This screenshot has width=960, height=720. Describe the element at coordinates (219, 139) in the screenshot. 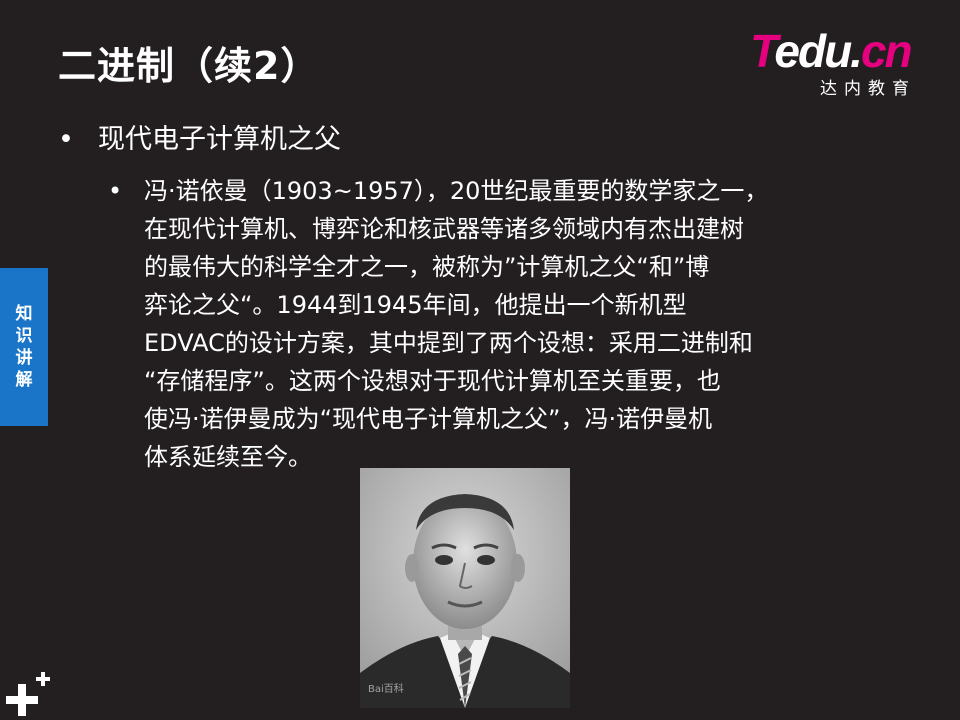

I see `bullet-level1-text: 现代电子计算机之父` at that location.